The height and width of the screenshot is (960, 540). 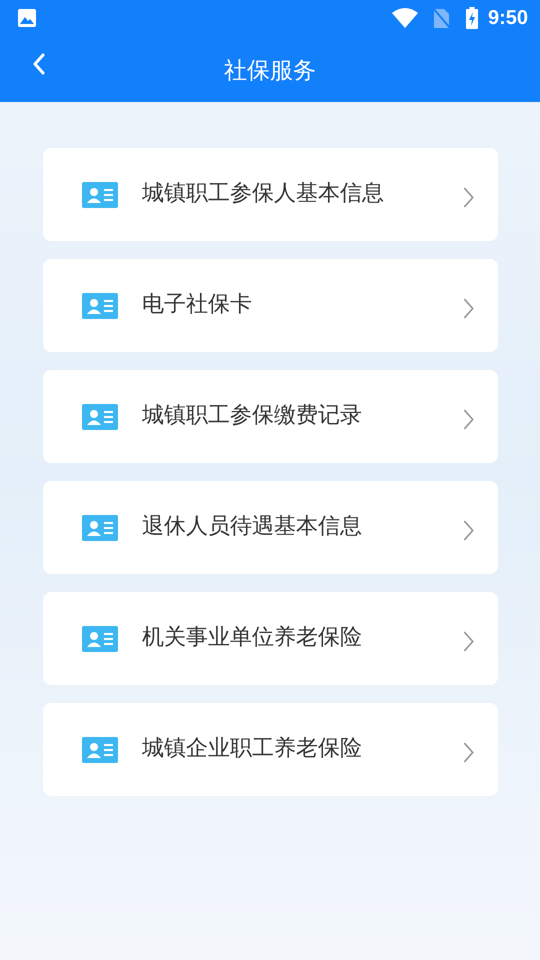 I want to click on menu-item-label: 退休人员待遇基本信息, so click(x=252, y=526).